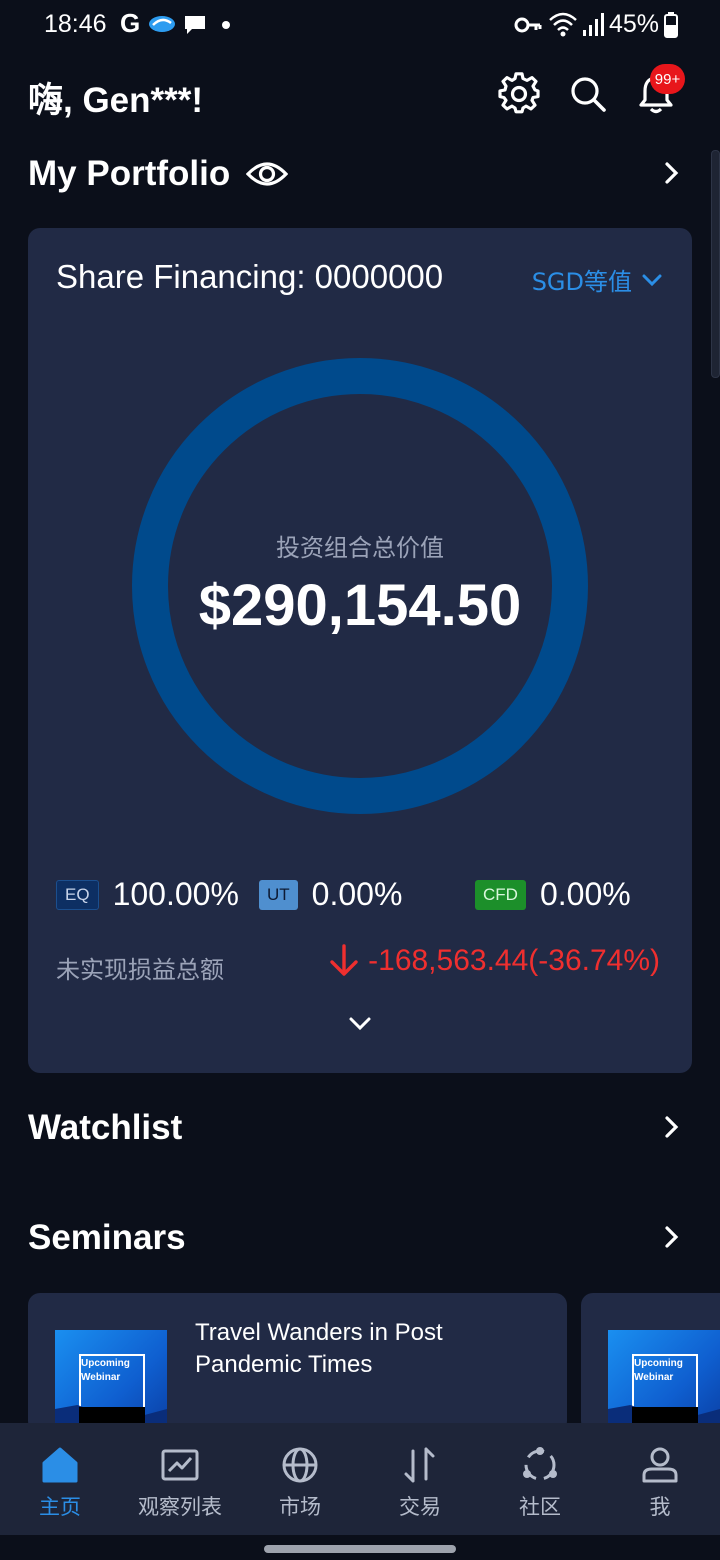 The image size is (720, 1560). I want to click on message-icon, so click(195, 25).